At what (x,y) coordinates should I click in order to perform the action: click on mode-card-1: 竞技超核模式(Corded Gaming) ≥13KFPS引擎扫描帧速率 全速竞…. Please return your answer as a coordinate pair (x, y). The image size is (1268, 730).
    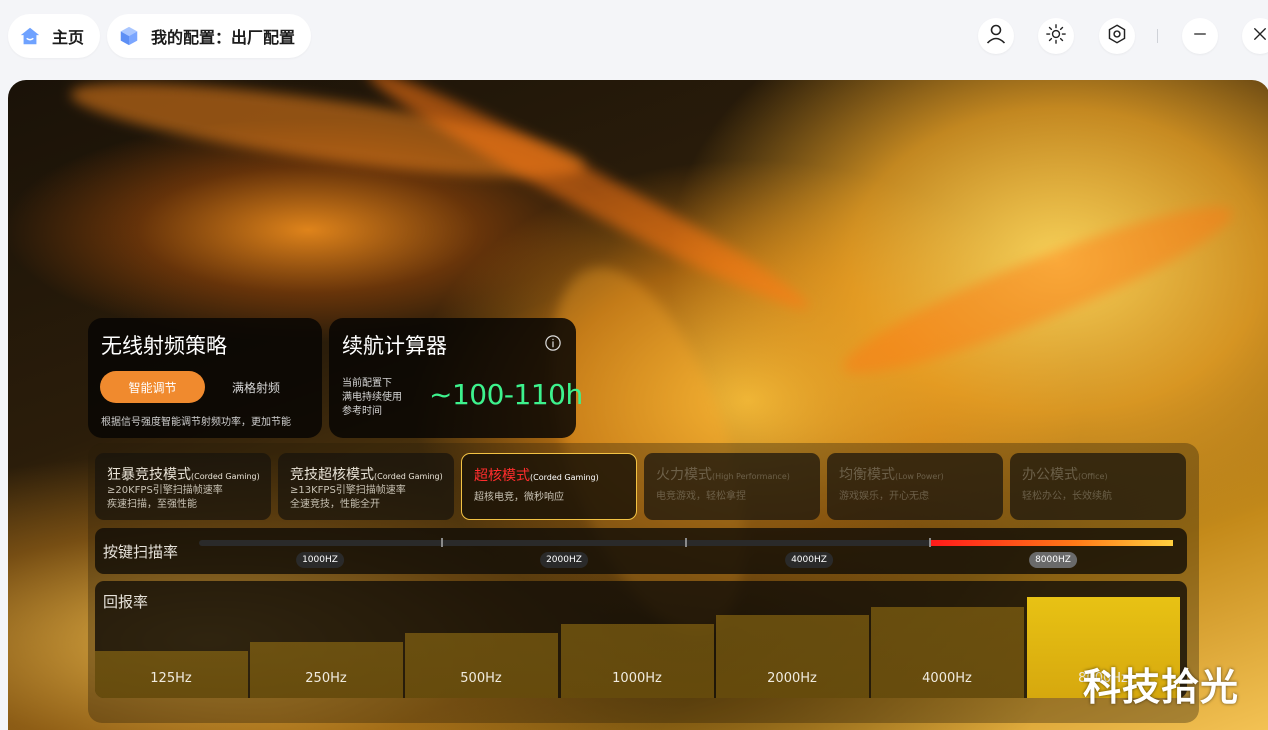
    Looking at the image, I should click on (366, 486).